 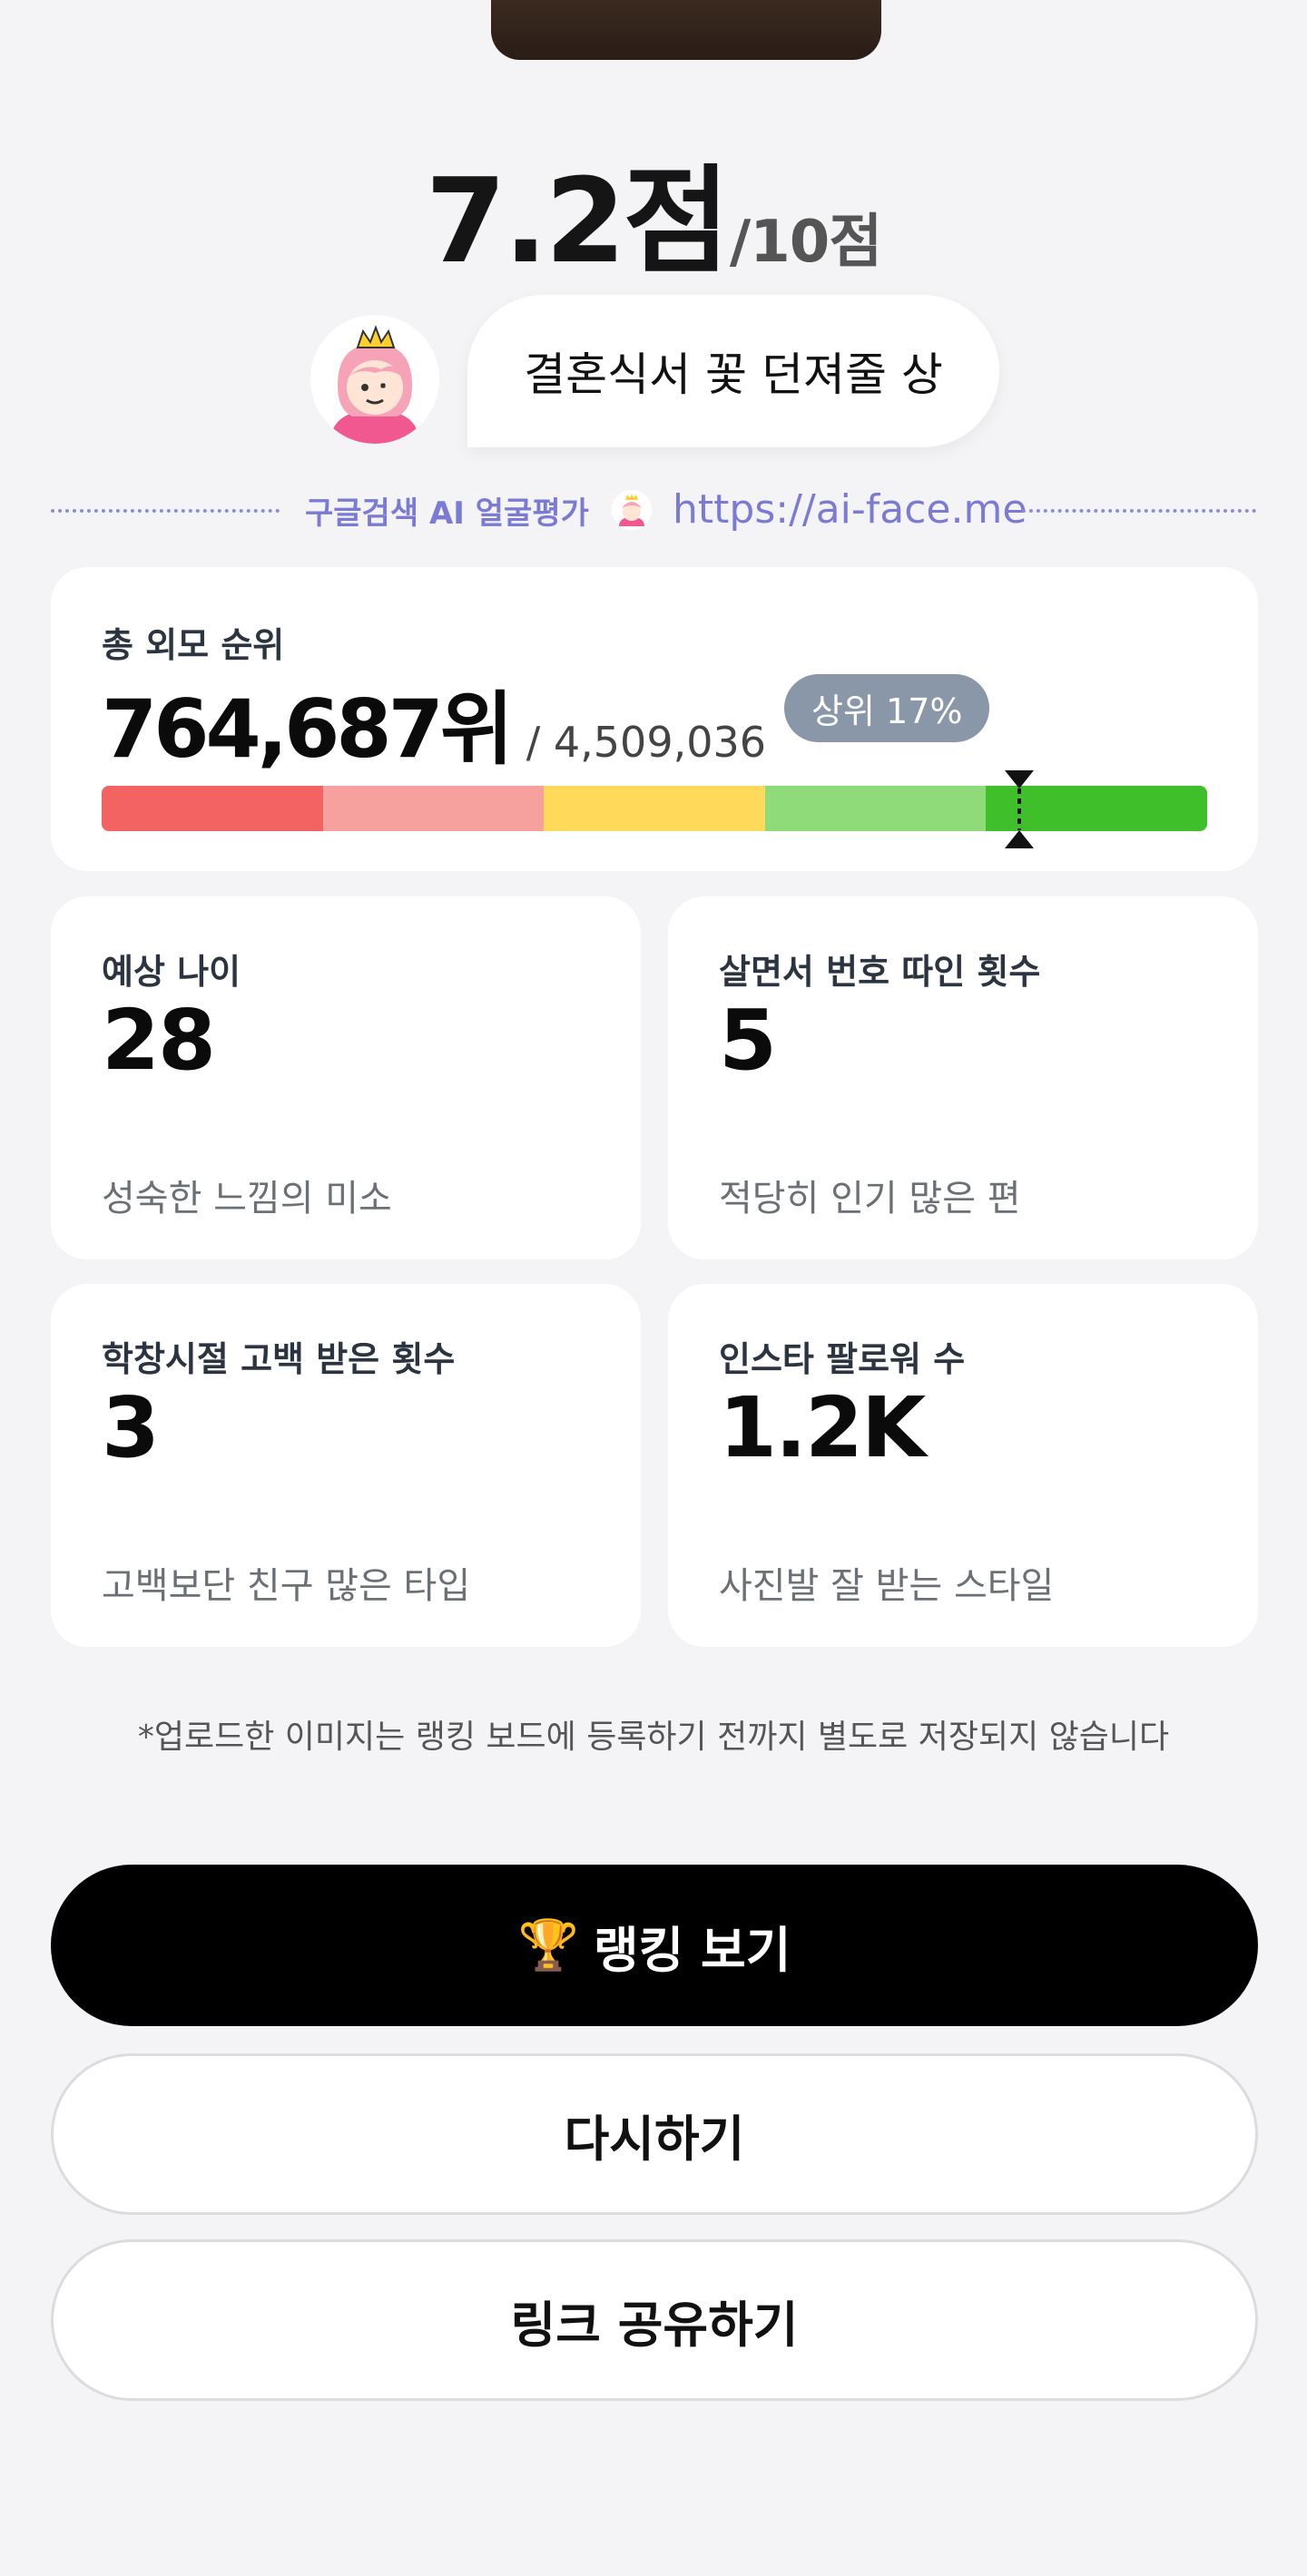 I want to click on stat-card-phone-asks: 살면서 번호 따인 횟수 5 적당히 인기 많은 편, so click(x=963, y=1077).